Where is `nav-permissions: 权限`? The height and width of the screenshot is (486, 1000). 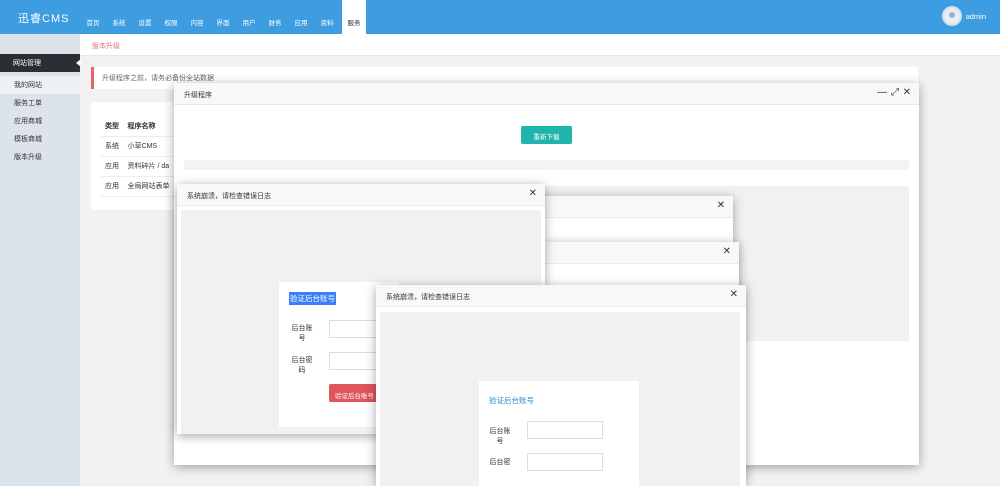 nav-permissions: 权限 is located at coordinates (171, 17).